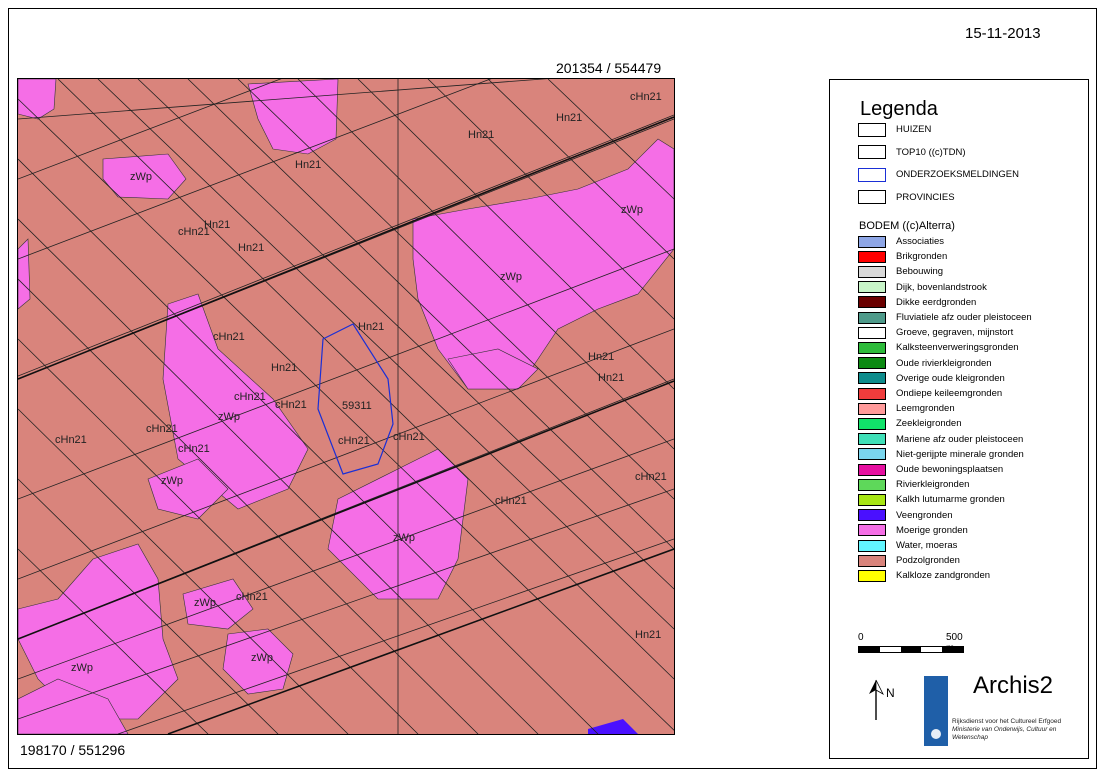 This screenshot has height=779, width=1107. What do you see at coordinates (912, 152) in the screenshot?
I see `legend-layer-row: TOP10 ((c)TDN)` at bounding box center [912, 152].